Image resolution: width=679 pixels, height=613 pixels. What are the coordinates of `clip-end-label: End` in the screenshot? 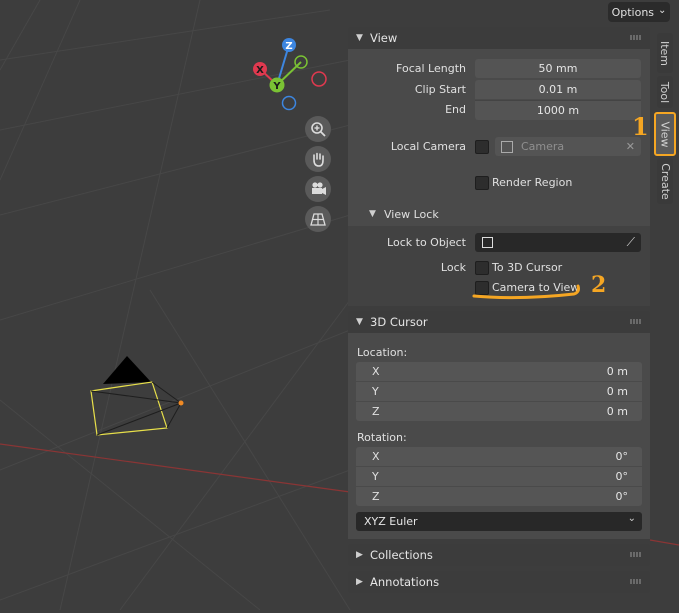 It's located at (455, 109).